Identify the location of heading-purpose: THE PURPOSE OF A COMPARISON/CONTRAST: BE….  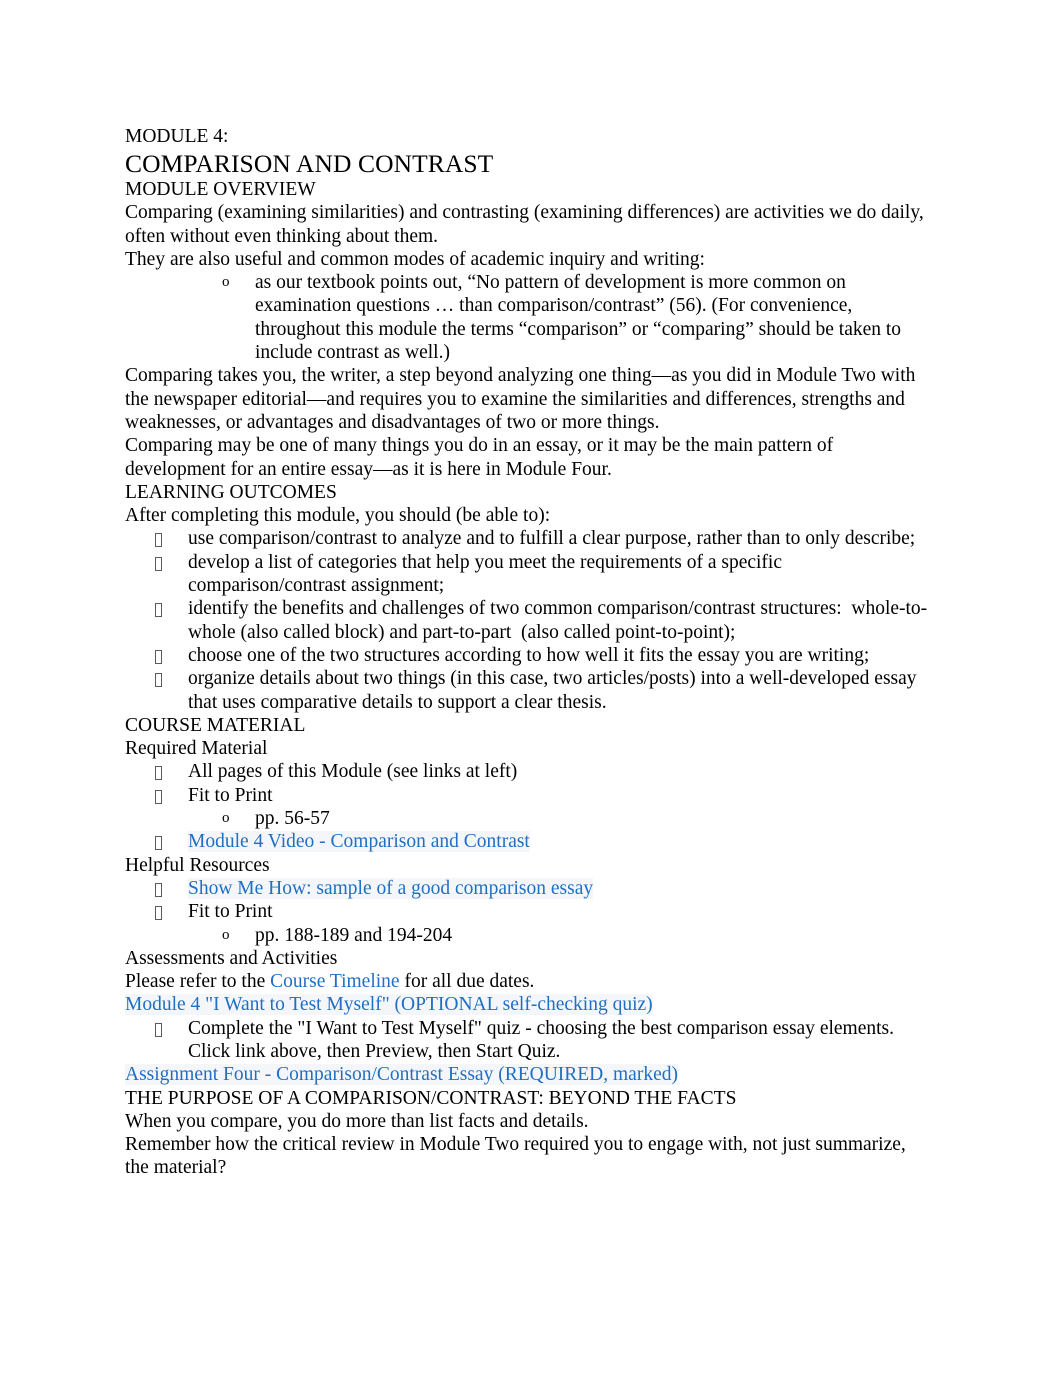
(431, 1098).